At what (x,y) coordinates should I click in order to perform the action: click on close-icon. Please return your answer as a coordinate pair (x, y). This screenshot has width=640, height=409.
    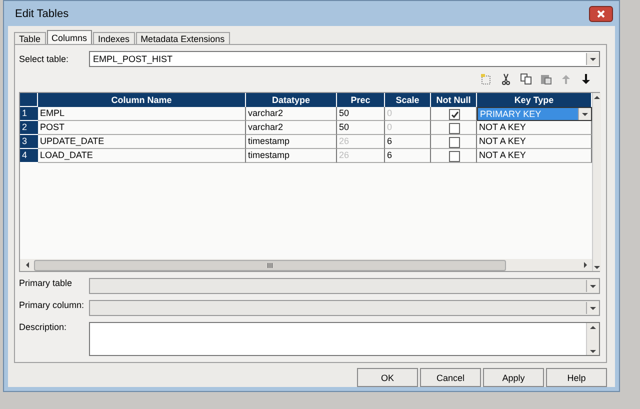
    Looking at the image, I should click on (601, 14).